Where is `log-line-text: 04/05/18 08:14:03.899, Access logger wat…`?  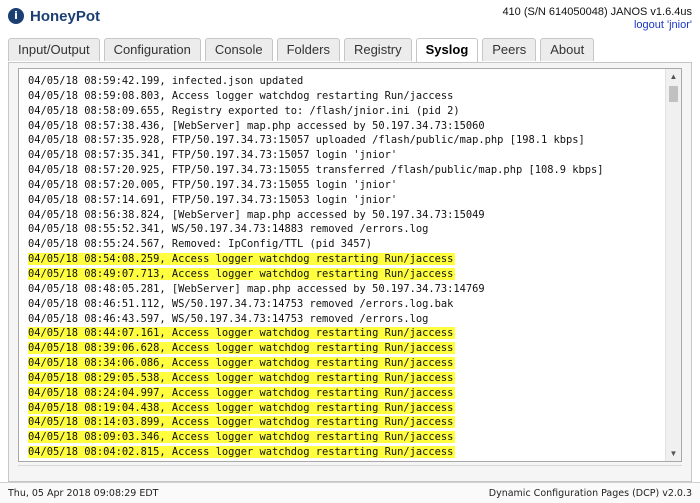
log-line-text: 04/05/18 08:14:03.899, Access logger wat… is located at coordinates (242, 422).